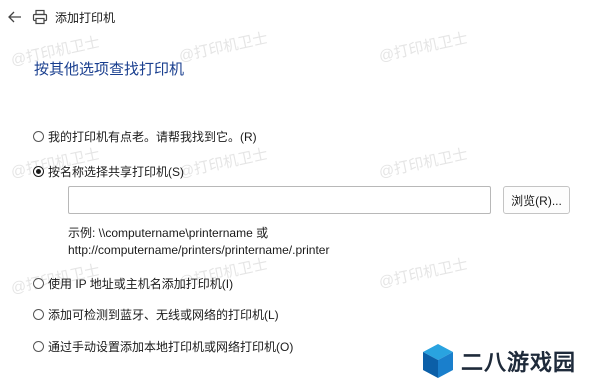 Image resolution: width=600 pixels, height=392 pixels. Describe the element at coordinates (85, 18) in the screenshot. I see `window-title: 添加打印机` at that location.